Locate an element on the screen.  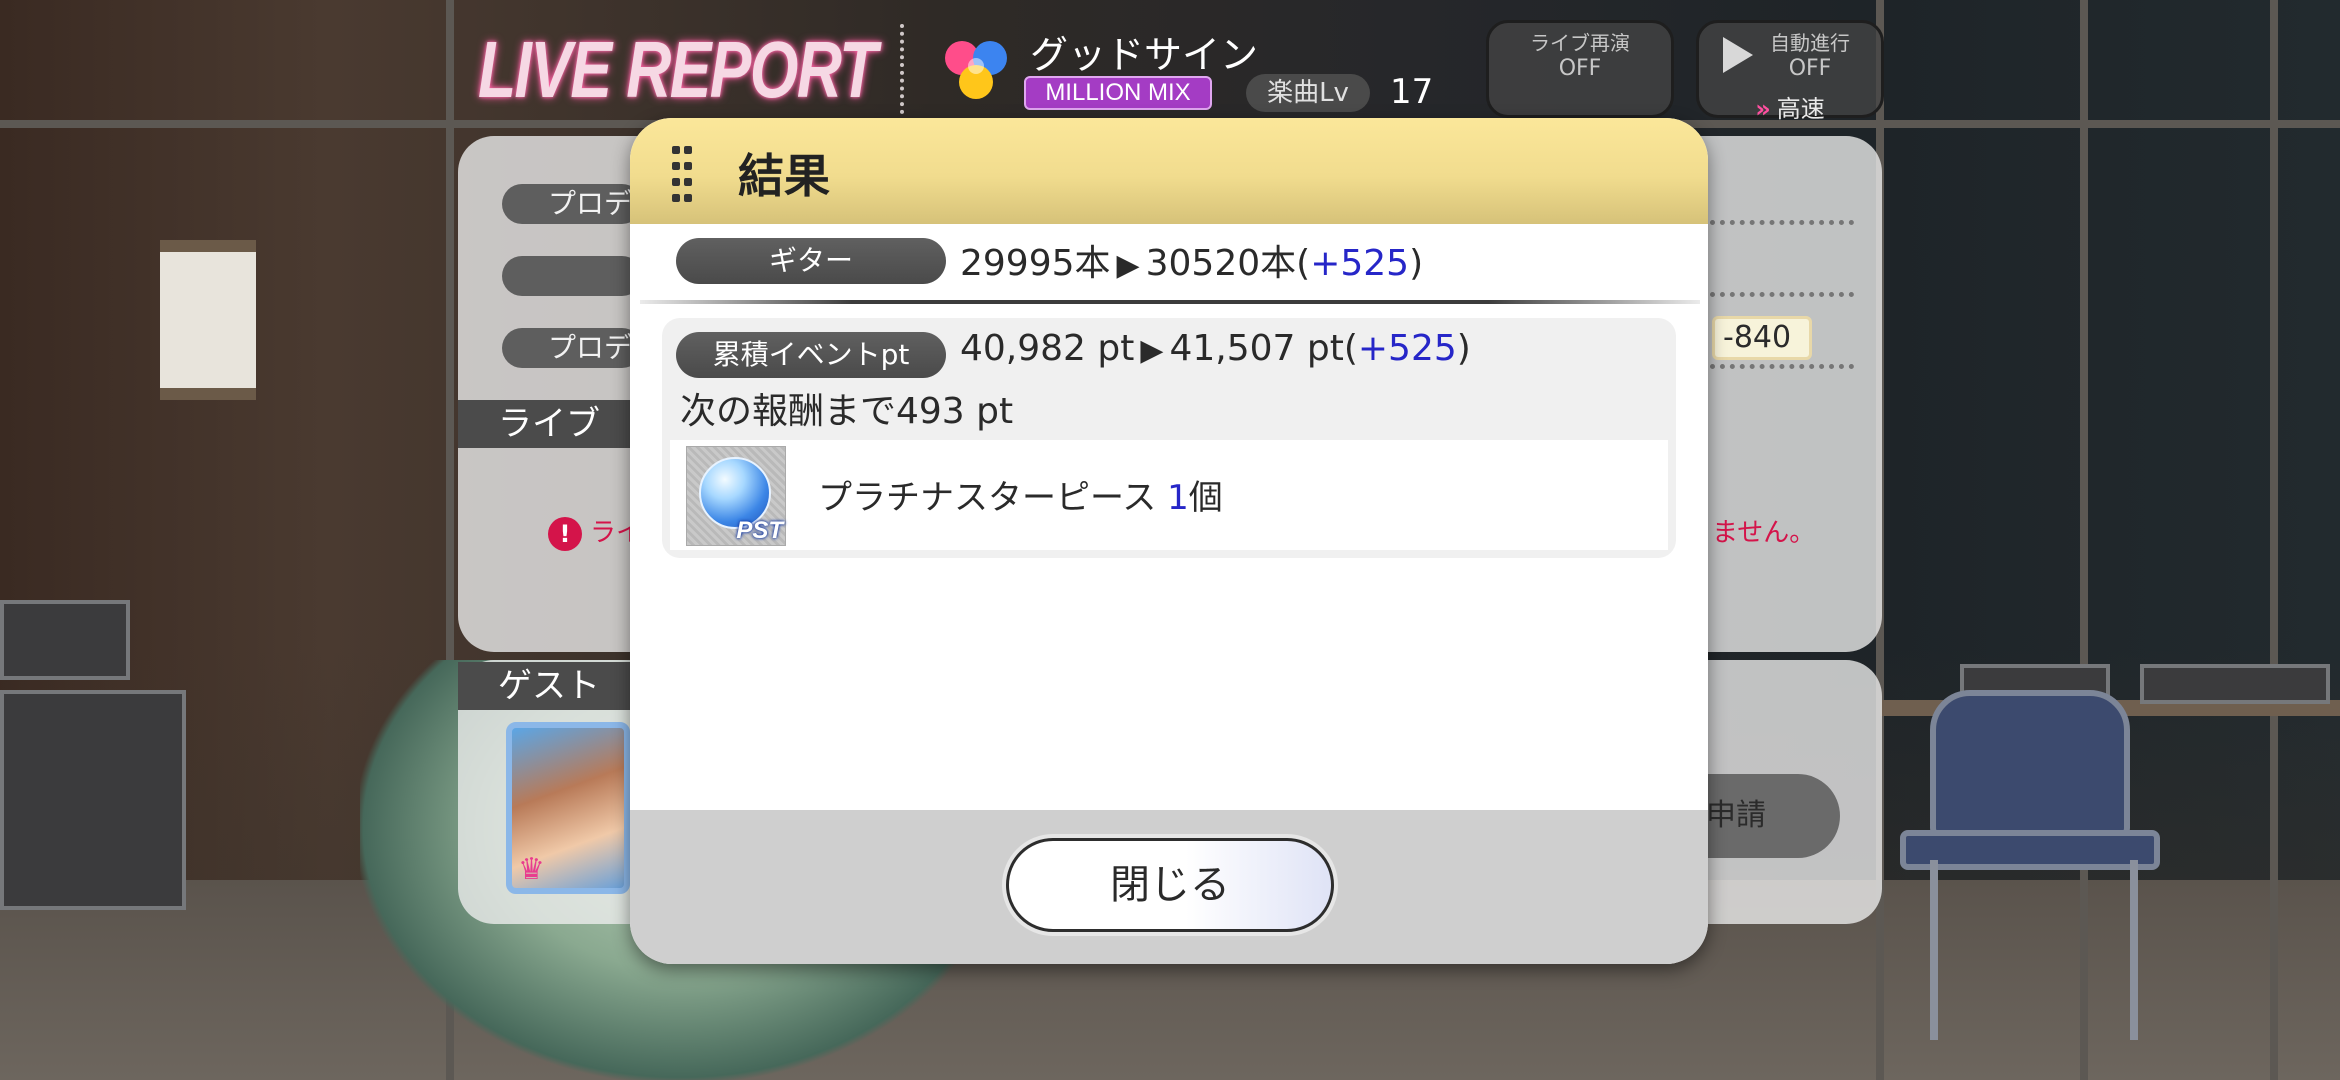
guitar-change: 29995本 ▶ 30520本(+525) is located at coordinates (1192, 263).